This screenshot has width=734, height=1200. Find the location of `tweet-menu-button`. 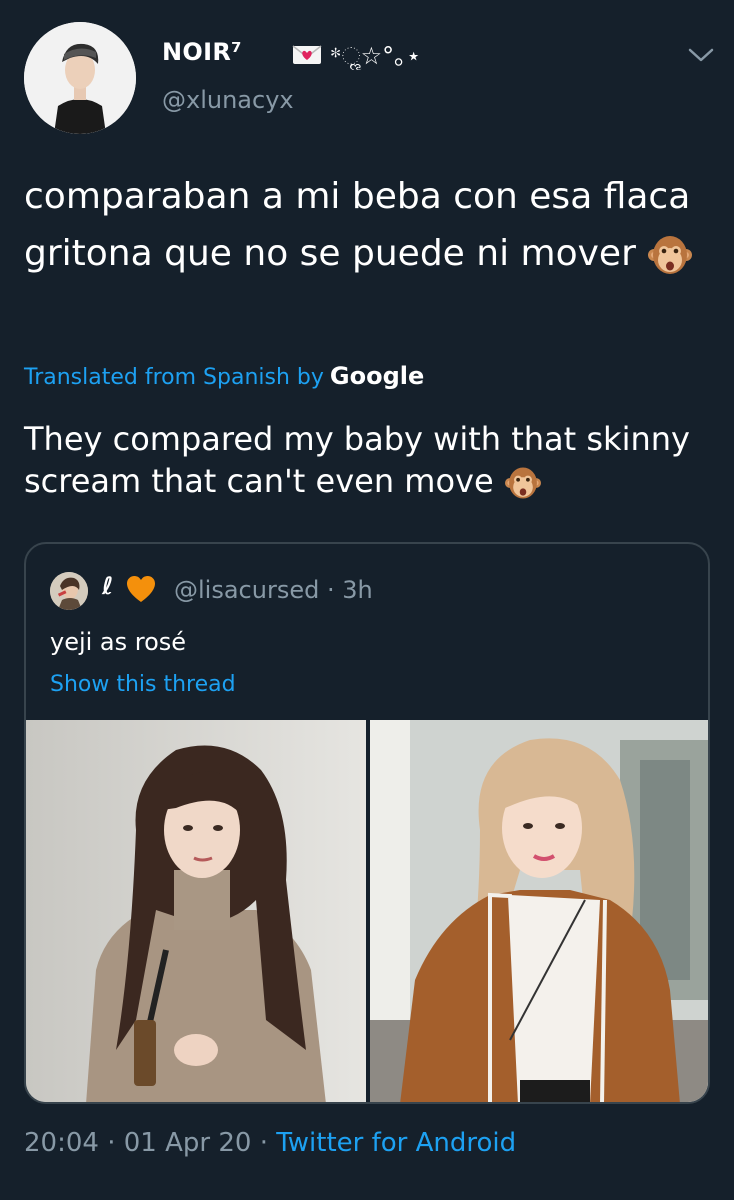

tweet-menu-button is located at coordinates (701, 55).